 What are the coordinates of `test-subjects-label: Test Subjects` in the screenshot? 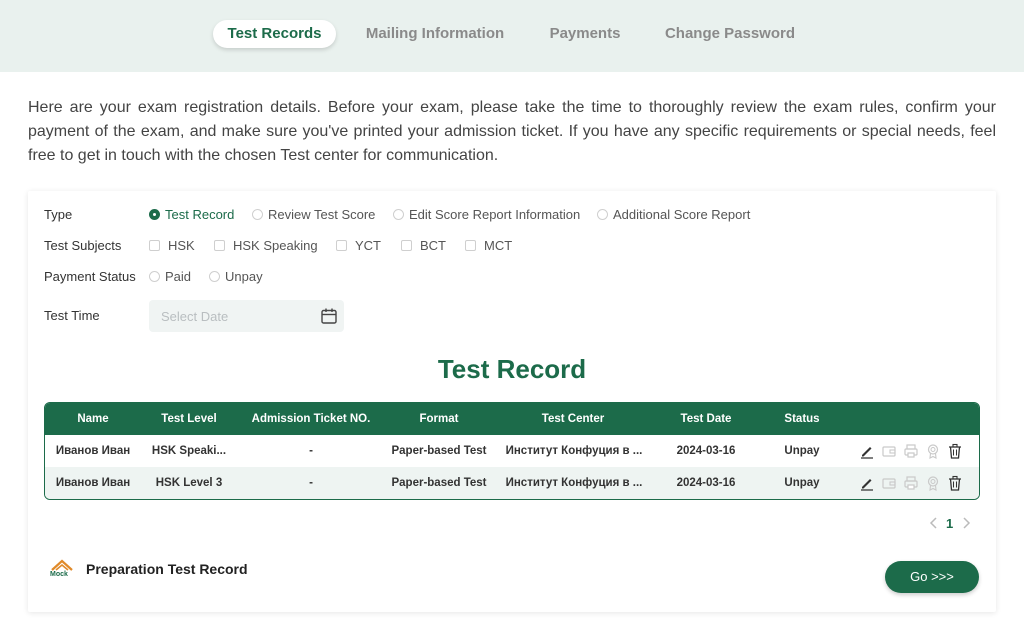 It's located at (83, 245).